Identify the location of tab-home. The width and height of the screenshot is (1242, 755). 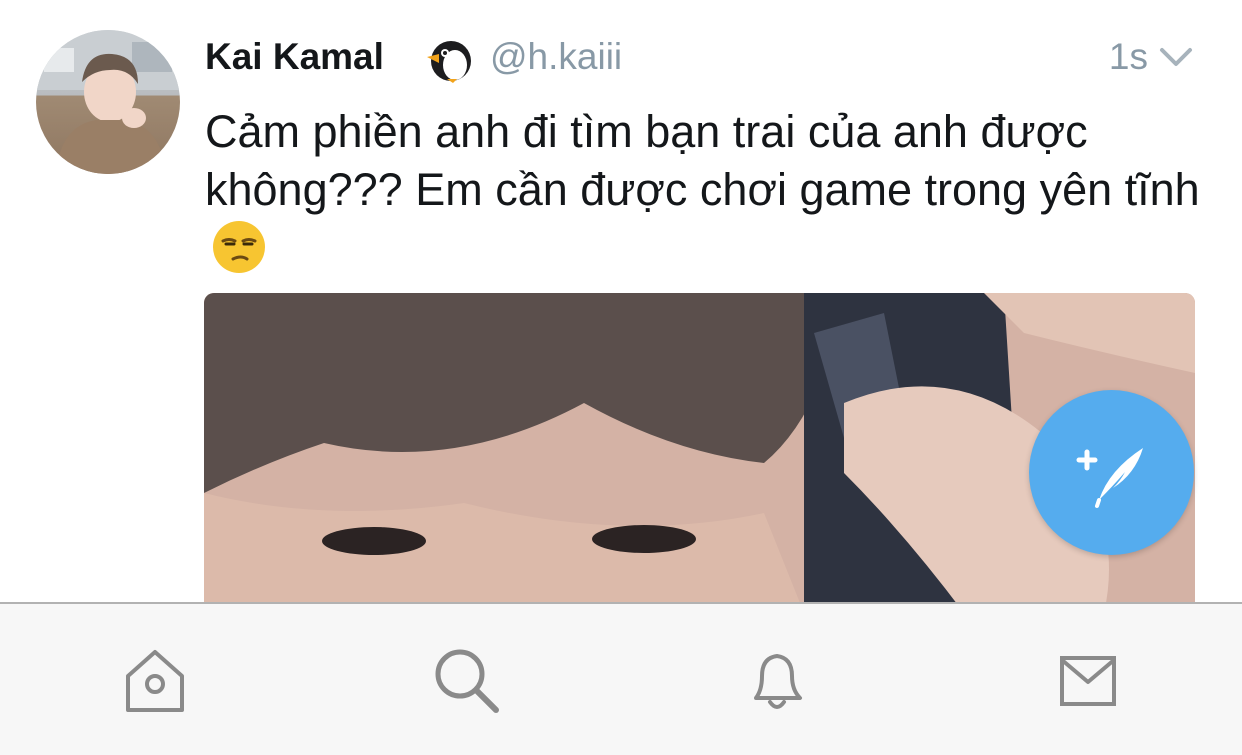
(155, 681).